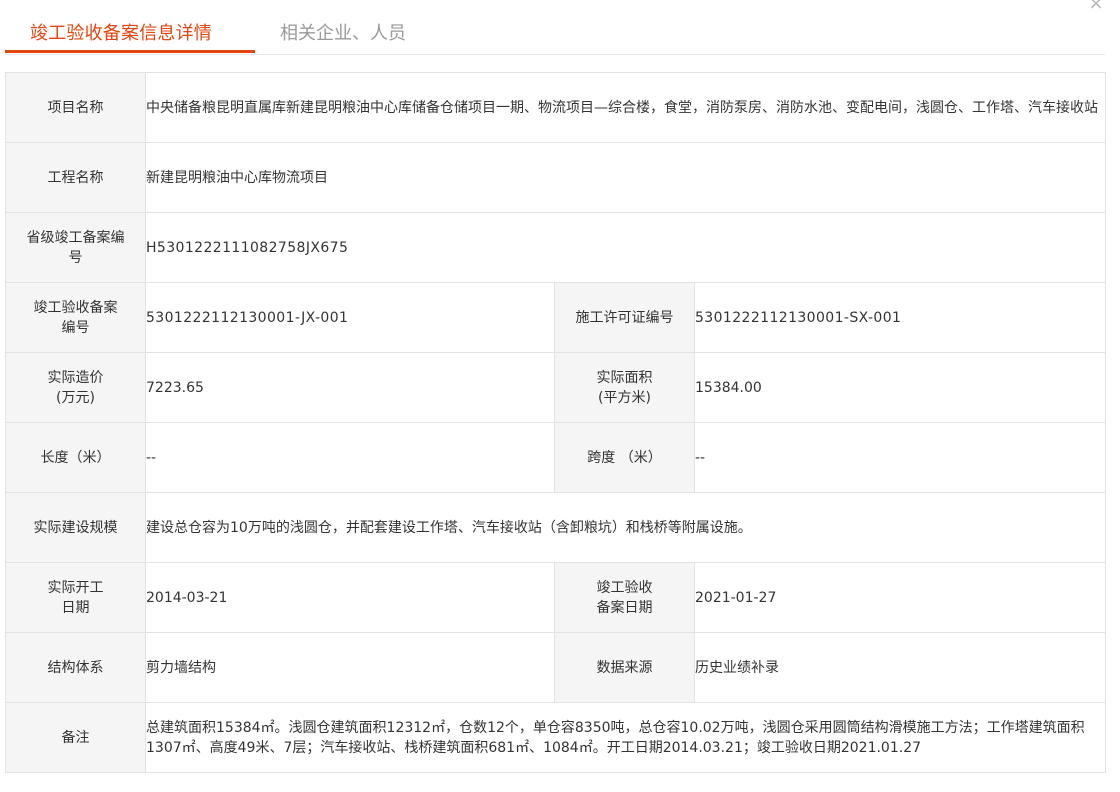 Image resolution: width=1120 pixels, height=792 pixels. I want to click on field-label: 竣工验收备案 编号, so click(75, 317).